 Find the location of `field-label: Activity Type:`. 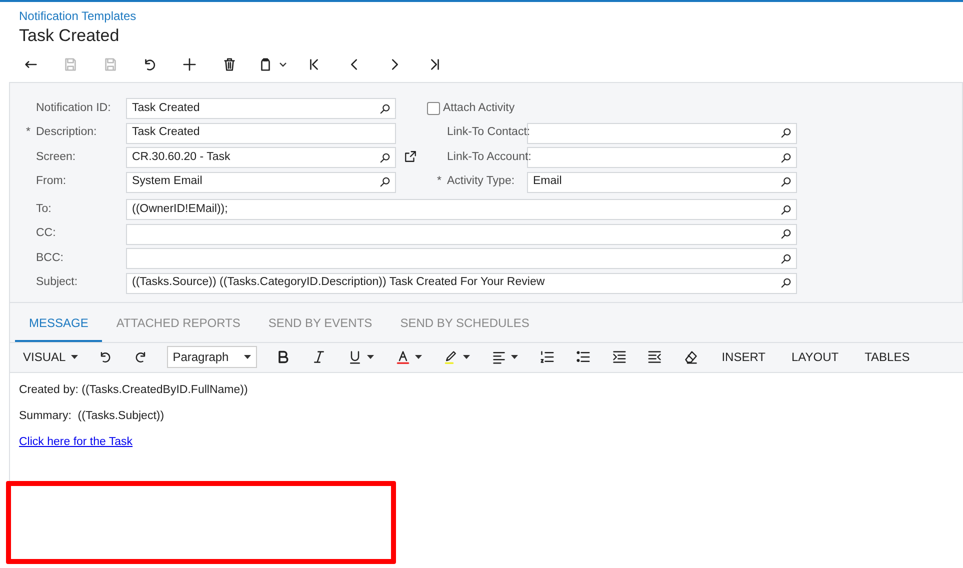

field-label: Activity Type: is located at coordinates (481, 181).